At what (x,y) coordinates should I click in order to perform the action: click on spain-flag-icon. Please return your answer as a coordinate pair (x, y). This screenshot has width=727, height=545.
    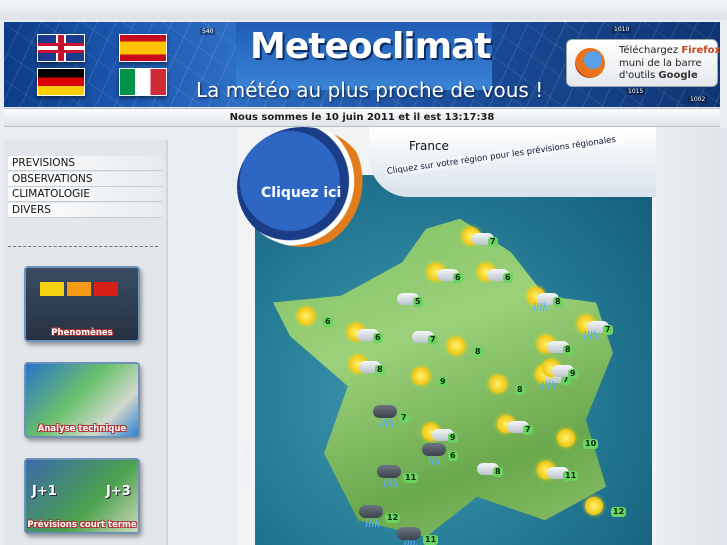
    Looking at the image, I should click on (143, 48).